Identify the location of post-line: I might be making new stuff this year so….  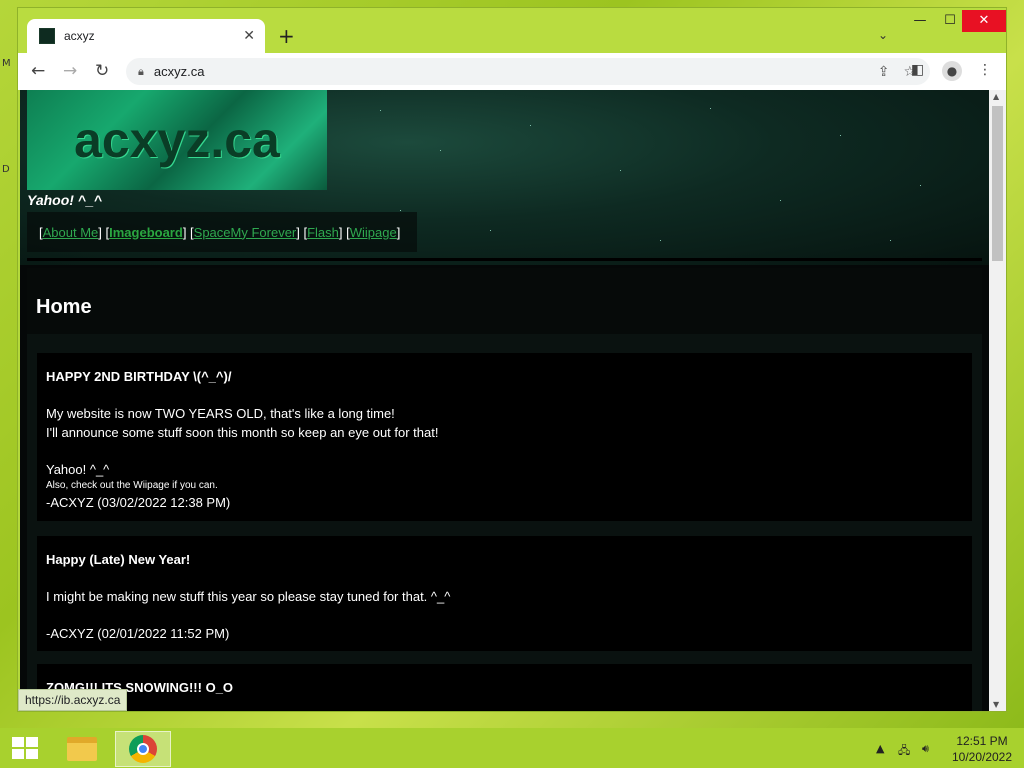
(248, 596).